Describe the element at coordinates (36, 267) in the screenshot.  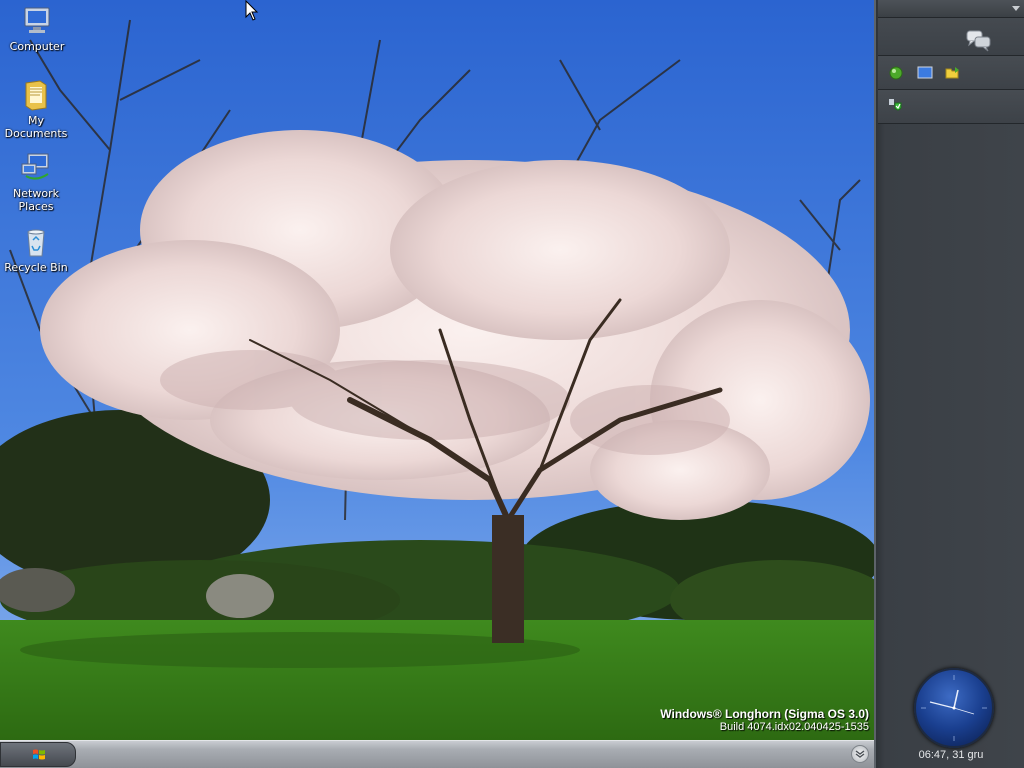
I see `desktop-icon-label: Recycle Bin` at that location.